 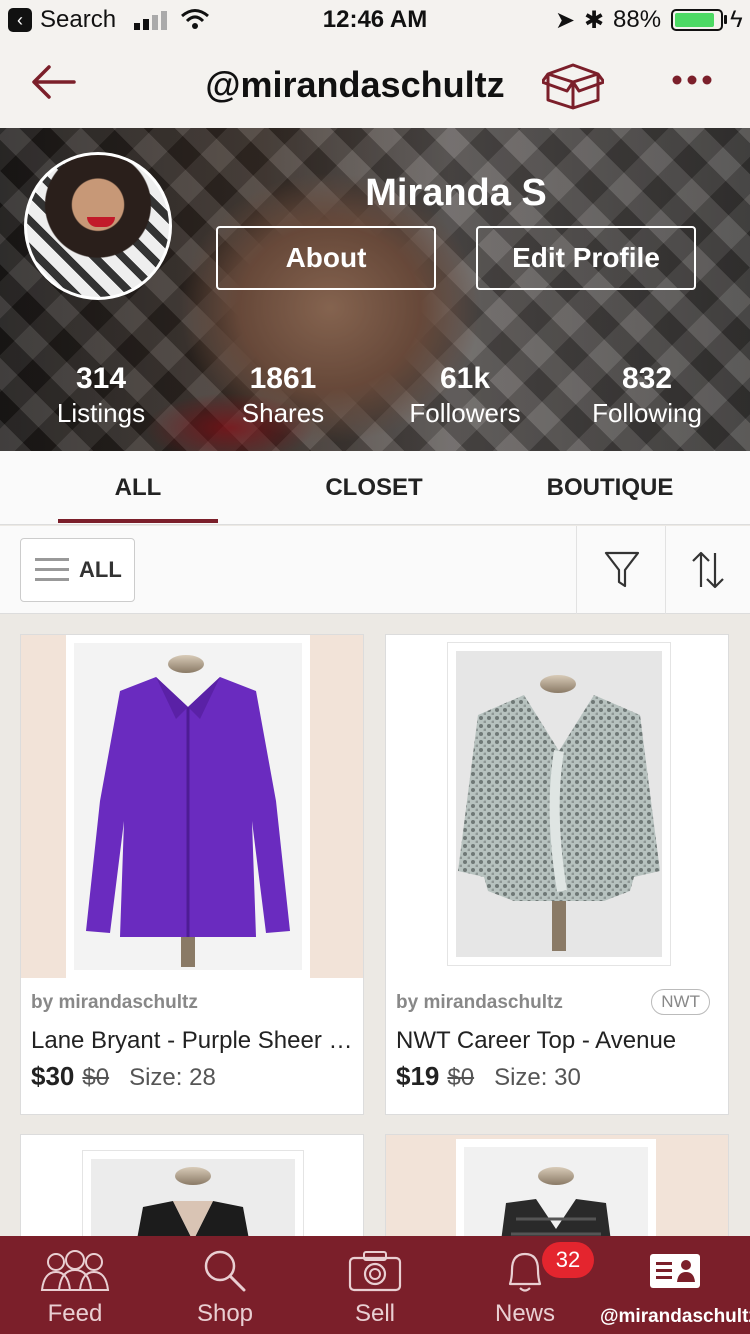 I want to click on listing-prices: $19 $0 Size: 30, so click(x=488, y=1076).